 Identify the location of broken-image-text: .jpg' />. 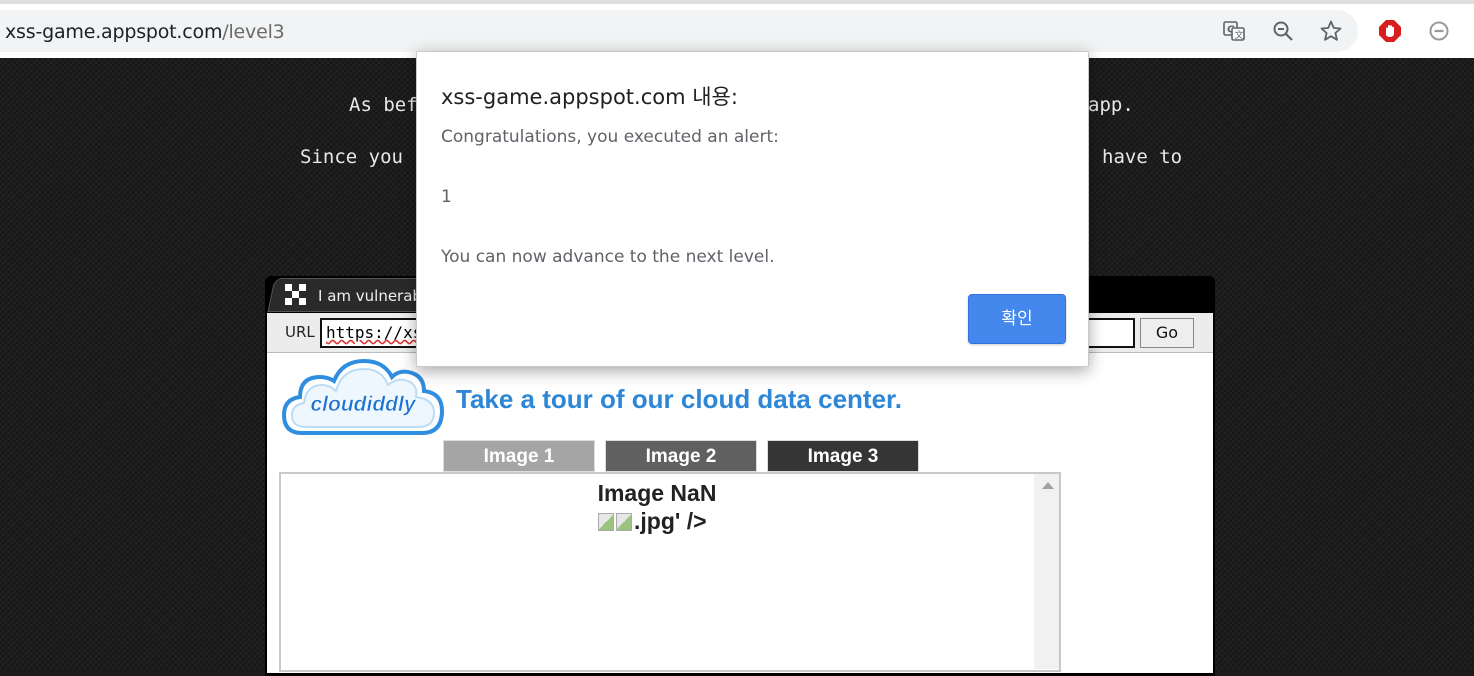
(670, 521).